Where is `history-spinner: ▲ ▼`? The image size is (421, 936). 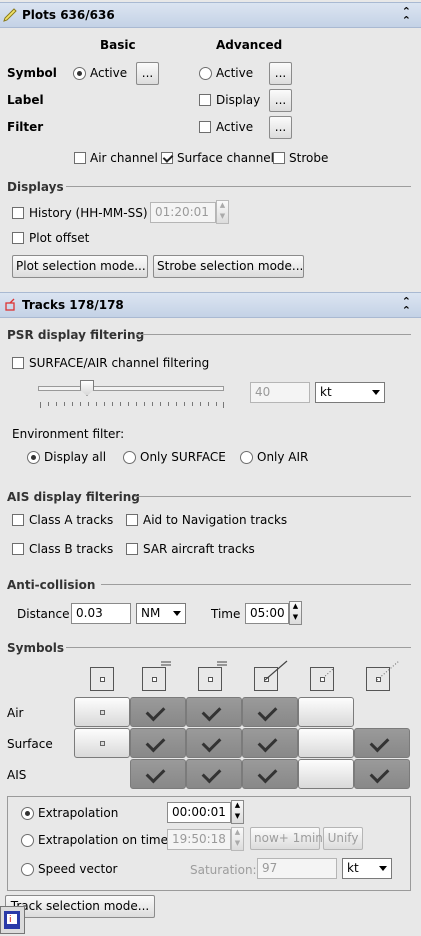 history-spinner: ▲ ▼ is located at coordinates (222, 212).